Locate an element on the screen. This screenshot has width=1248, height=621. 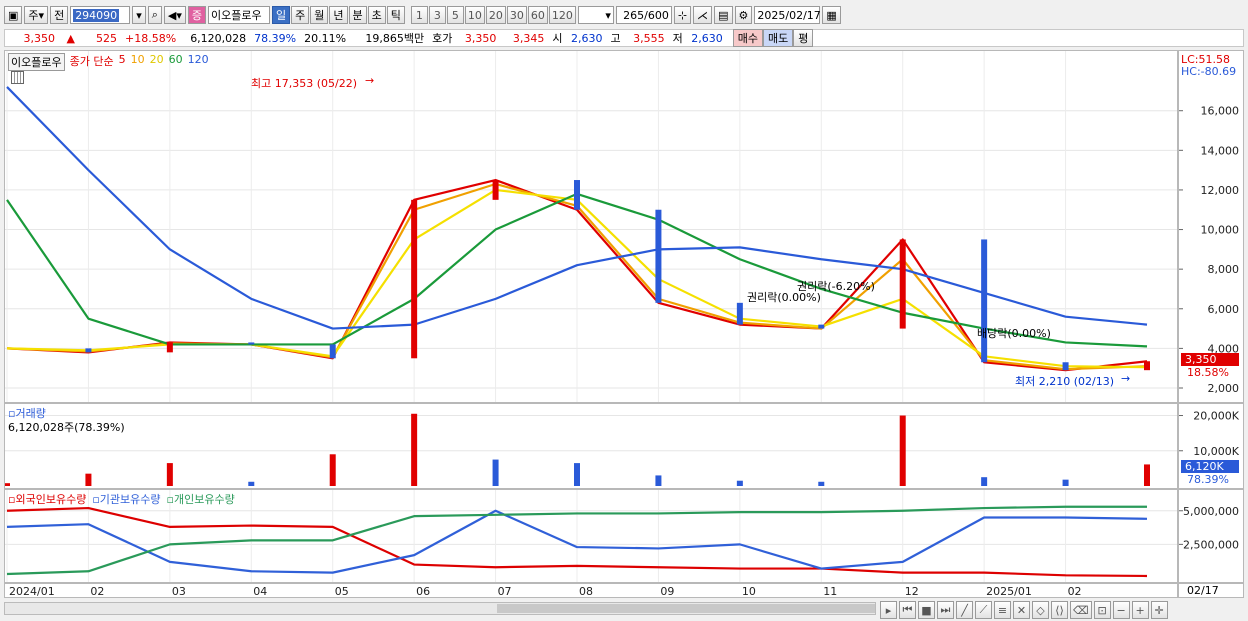
period-week: 주 is located at coordinates (300, 15).